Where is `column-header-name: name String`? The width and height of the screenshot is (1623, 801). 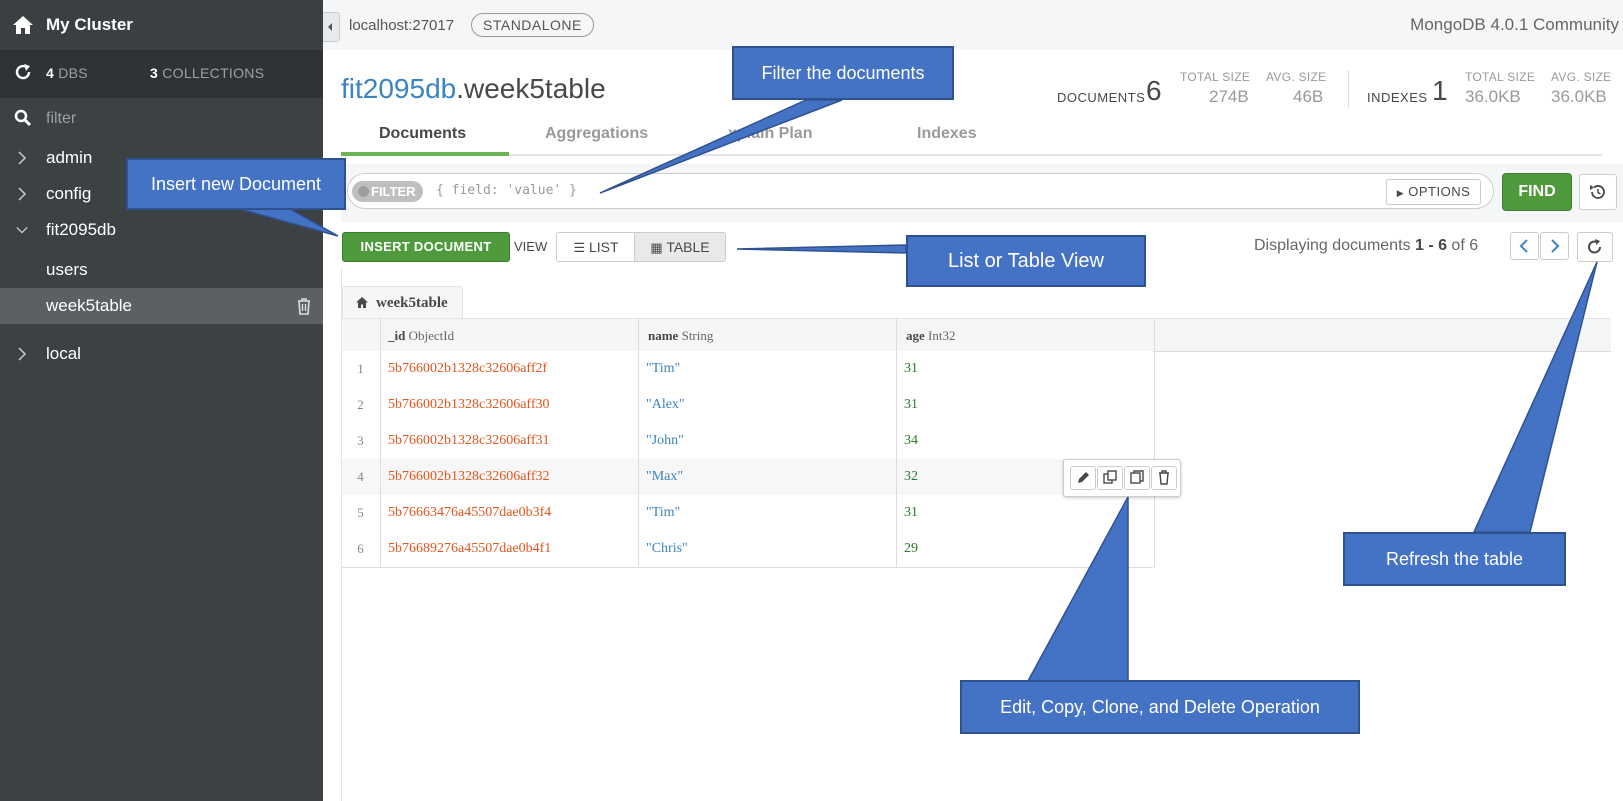
column-header-name: name String is located at coordinates (680, 336).